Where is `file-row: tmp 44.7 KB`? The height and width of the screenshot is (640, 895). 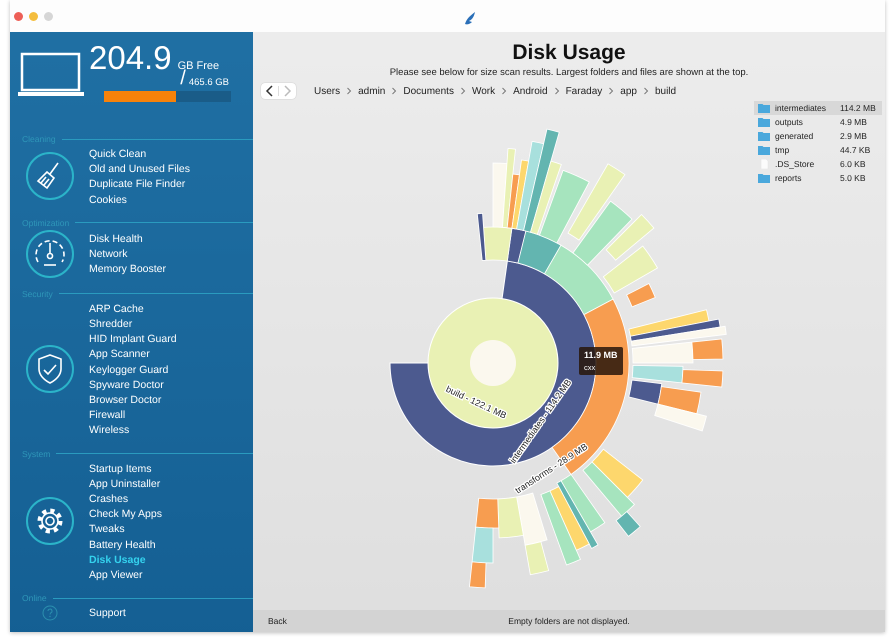
file-row: tmp 44.7 KB is located at coordinates (818, 150).